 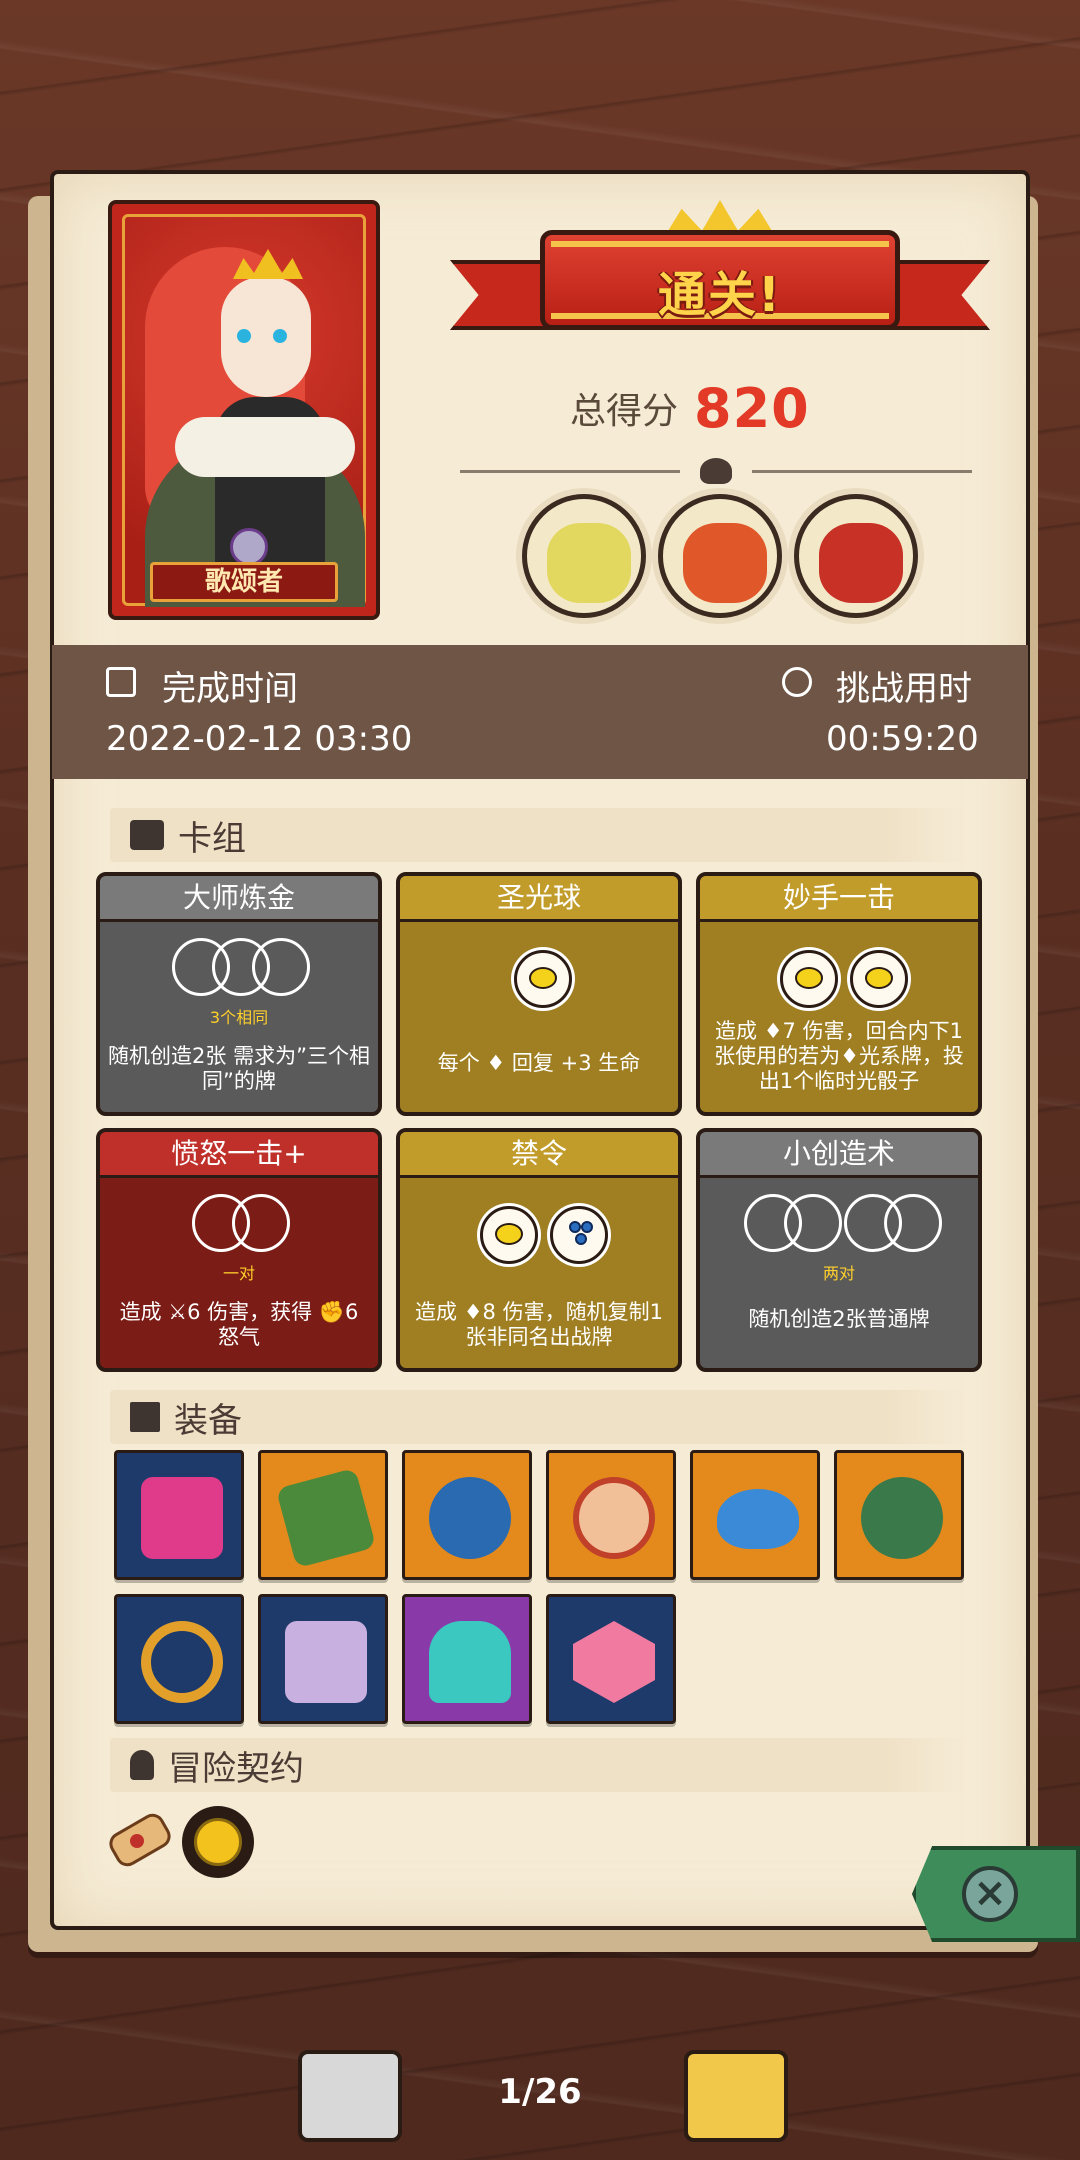 I want to click on score-value: 820, so click(x=752, y=408).